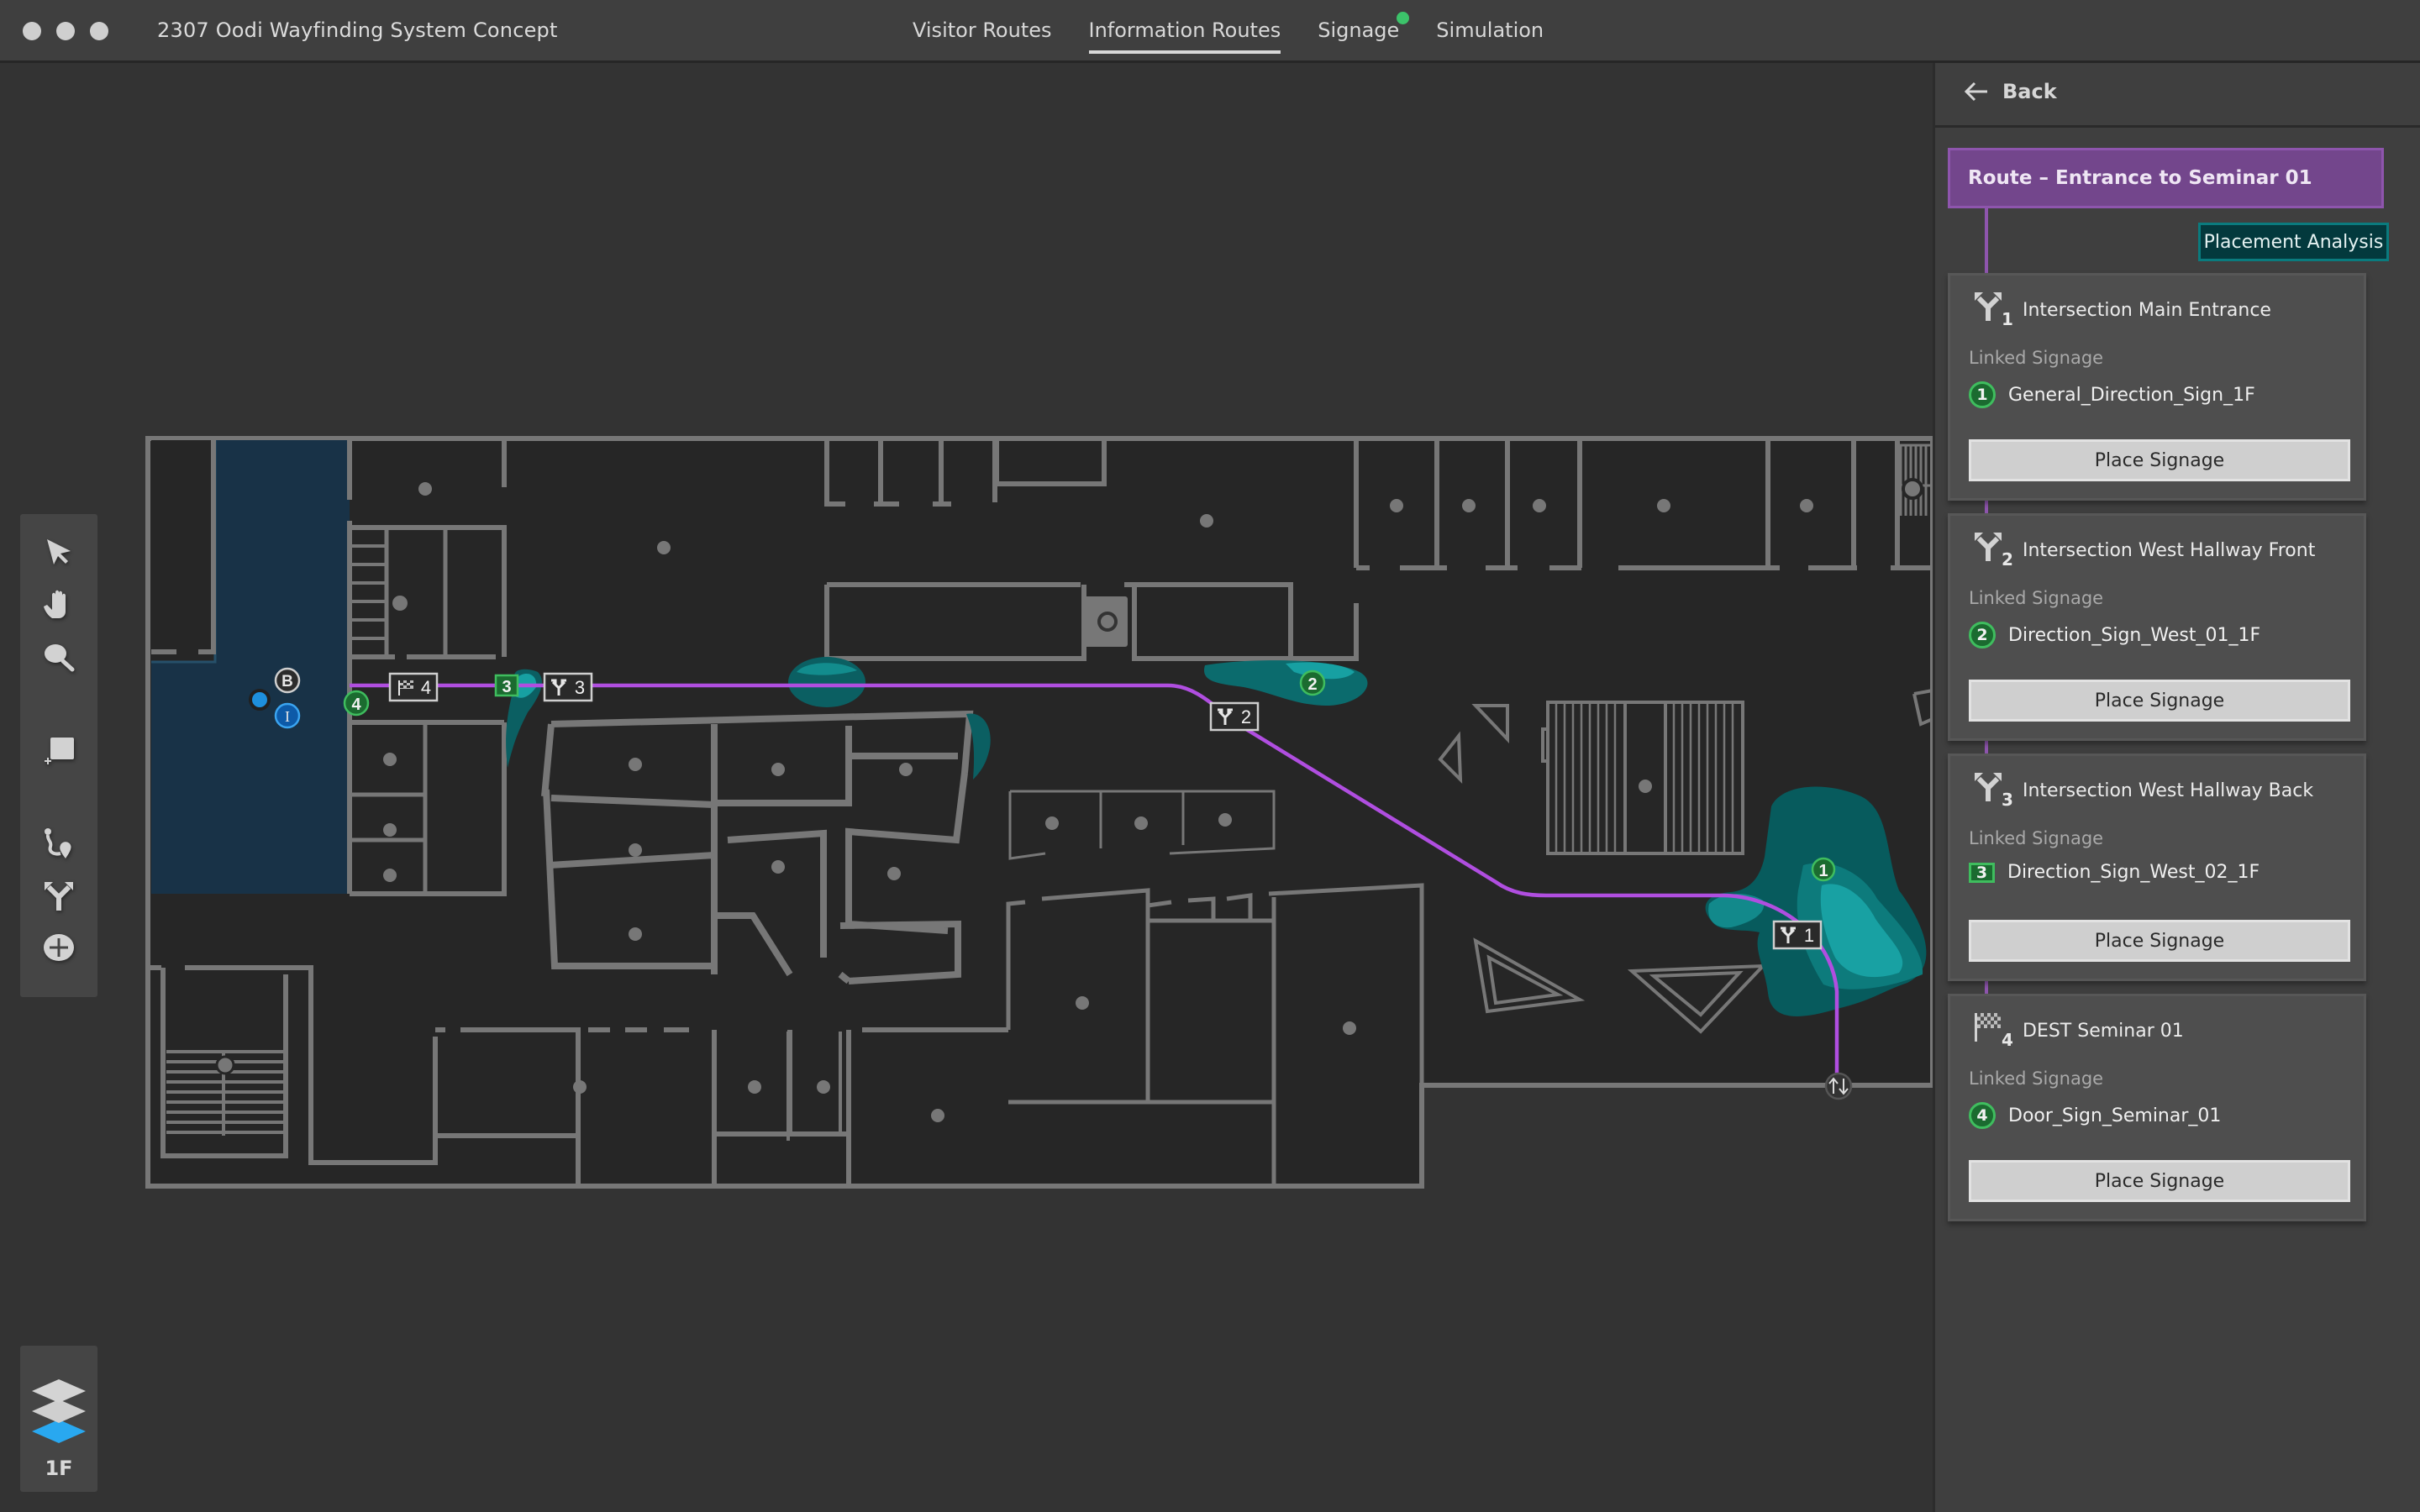 Image resolution: width=2420 pixels, height=1512 pixels. Describe the element at coordinates (2103, 1031) in the screenshot. I see `node-title: DEST Seminar 01` at that location.